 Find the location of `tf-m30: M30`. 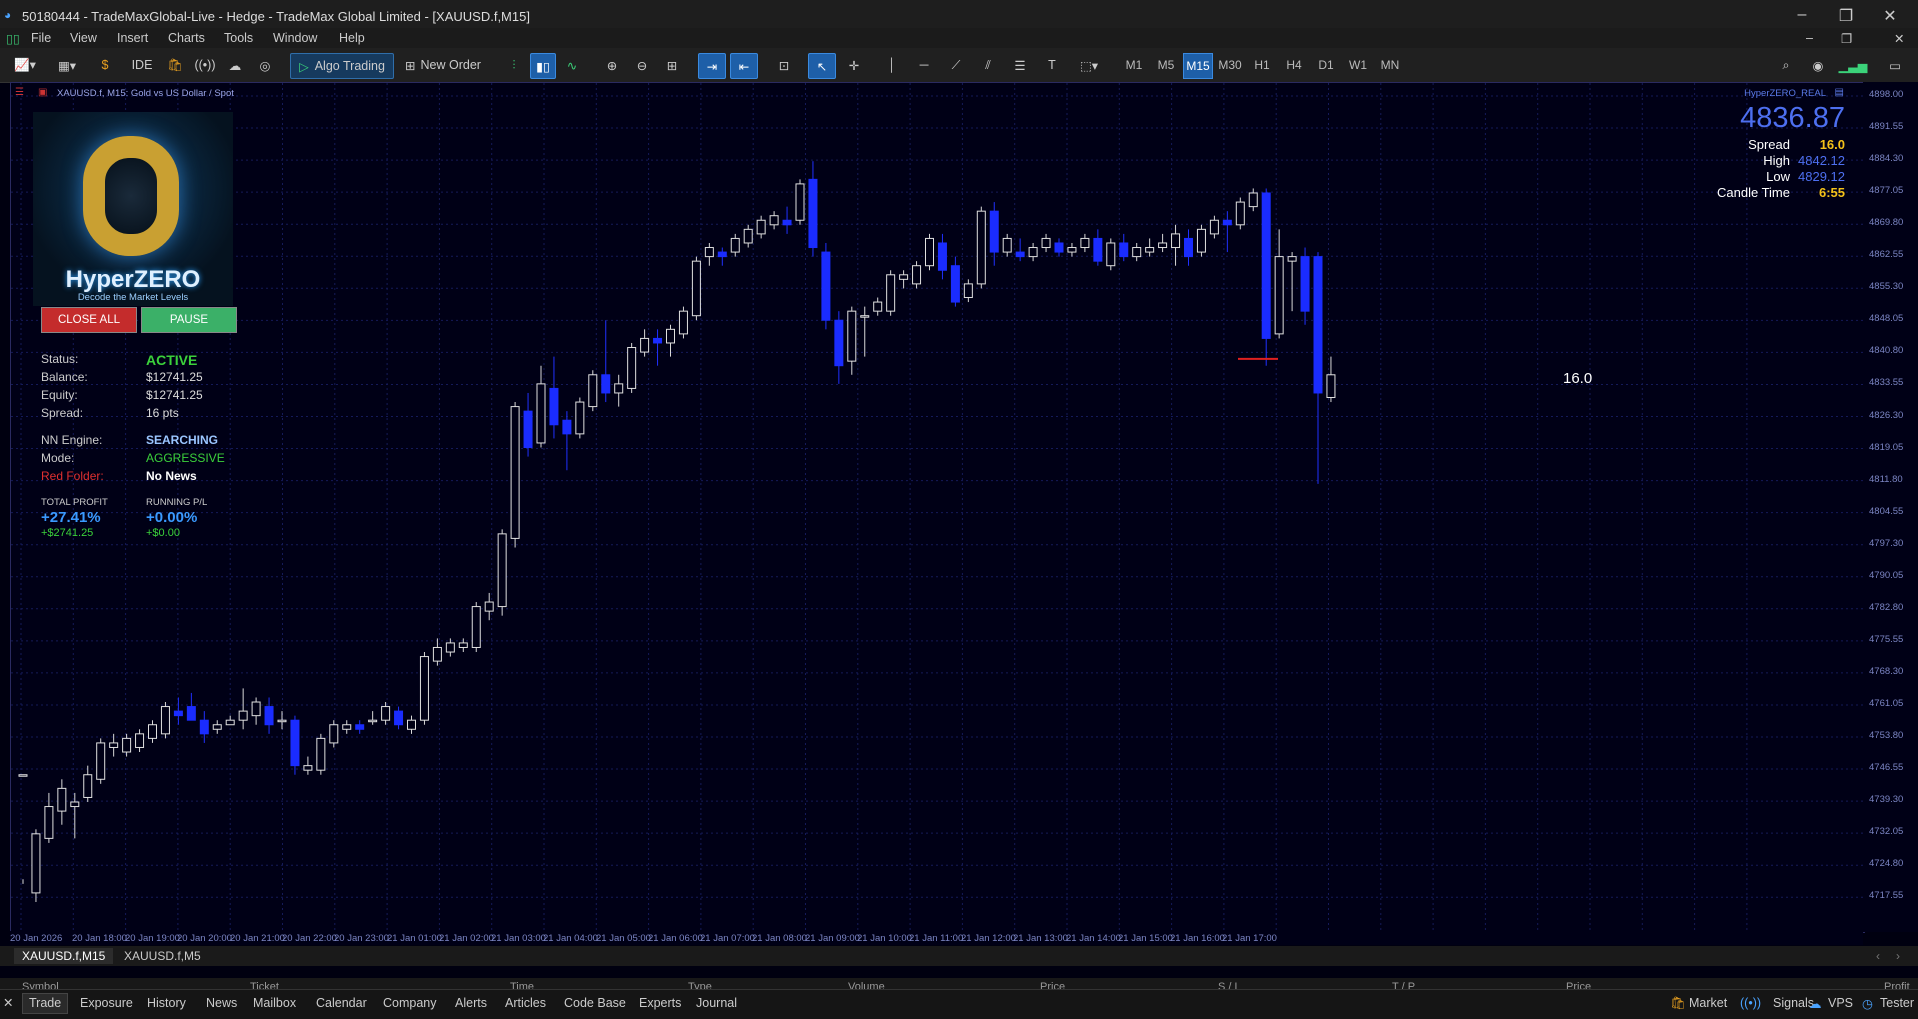

tf-m30: M30 is located at coordinates (1230, 65).